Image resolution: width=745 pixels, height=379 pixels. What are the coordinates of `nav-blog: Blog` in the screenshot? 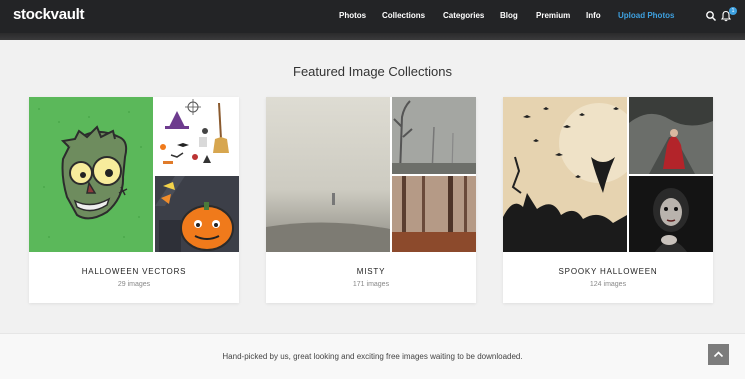 It's located at (509, 15).